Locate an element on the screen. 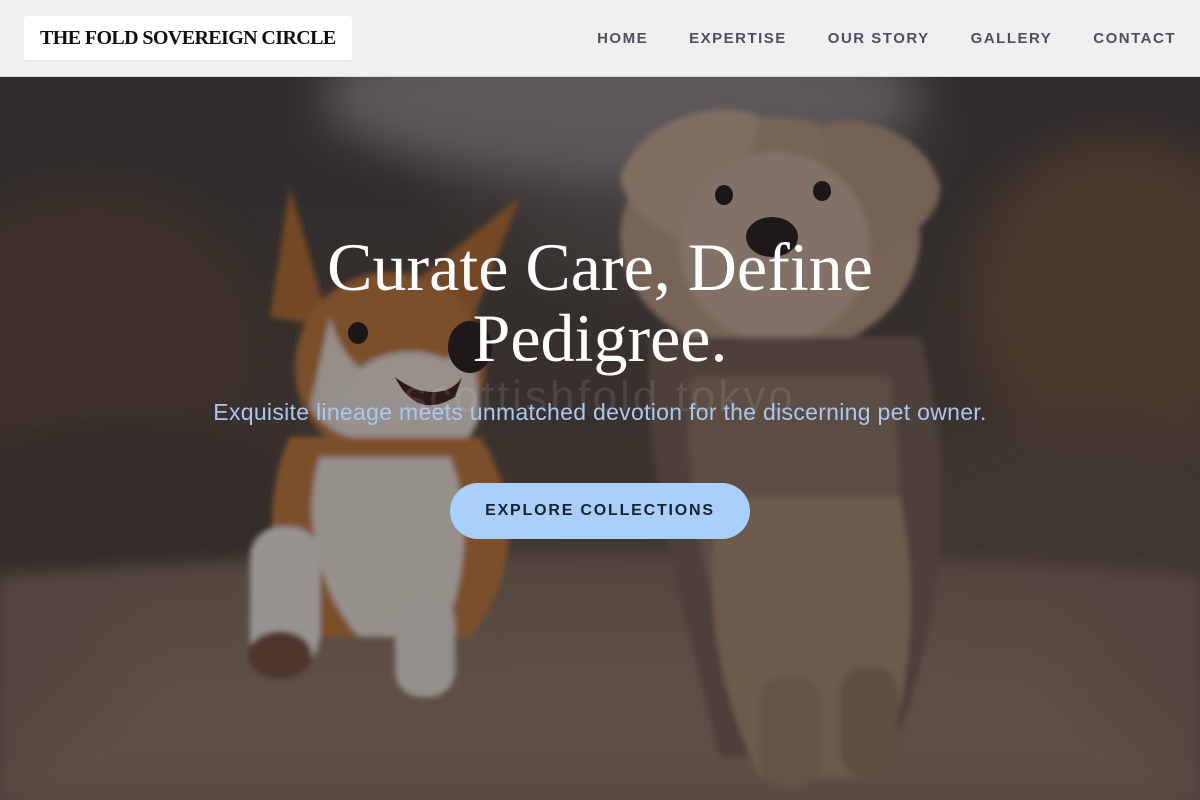 The height and width of the screenshot is (800, 1200). nav-link-expertise: EXPERTISE is located at coordinates (738, 38).